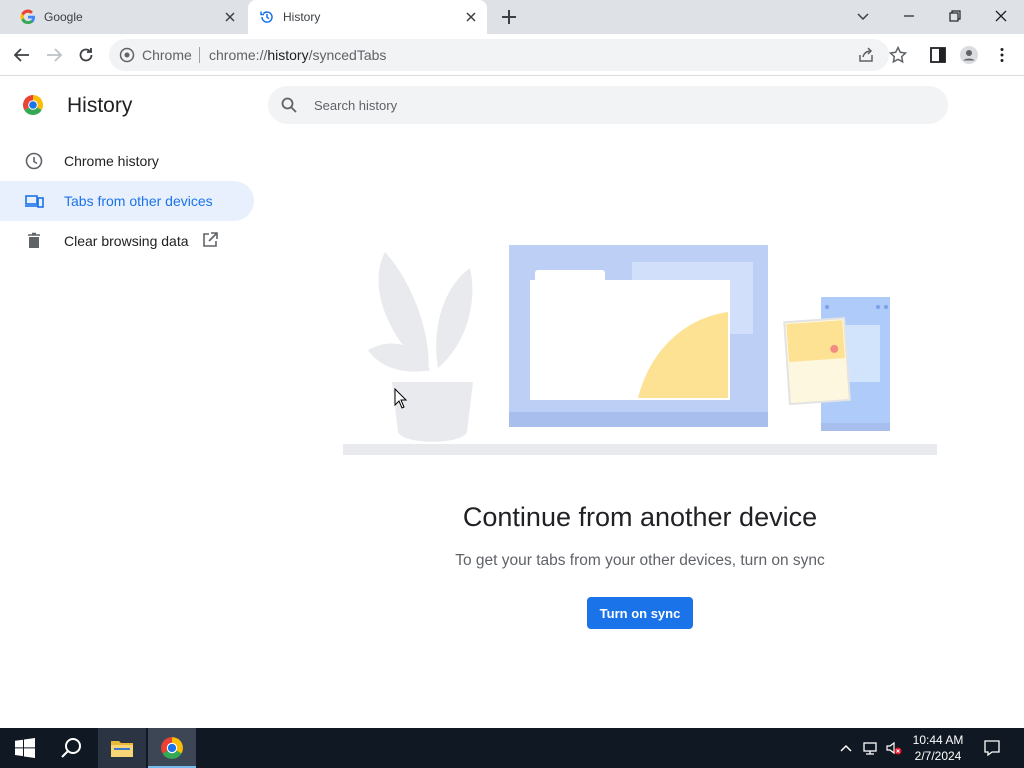 This screenshot has width=1024, height=768. I want to click on folder-icon, so click(122, 749).